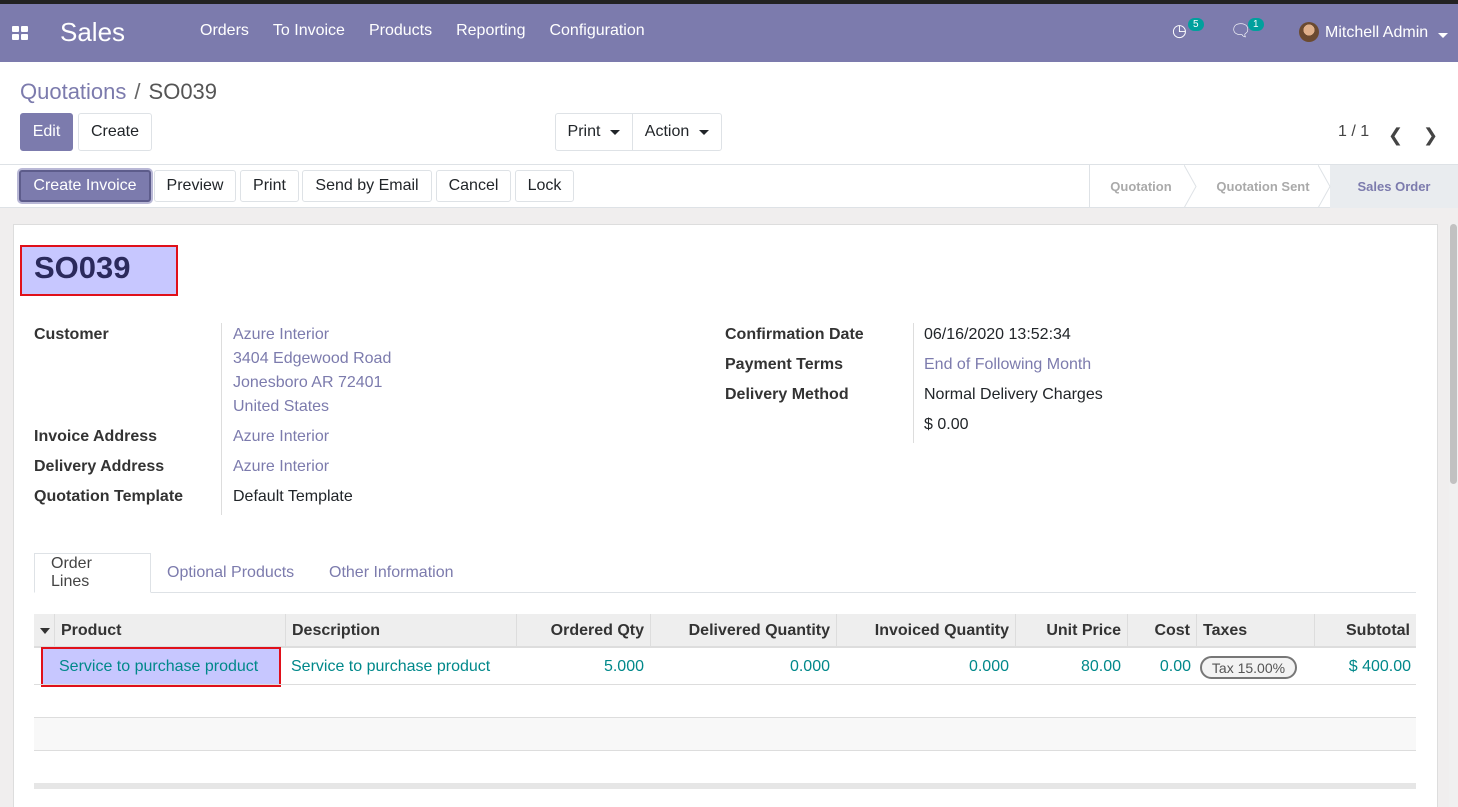  Describe the element at coordinates (1430, 135) in the screenshot. I see `chevron-right-icon: ❯` at that location.